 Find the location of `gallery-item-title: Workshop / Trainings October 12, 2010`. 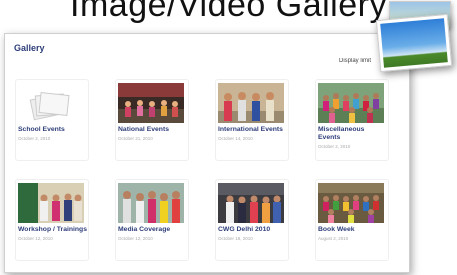

gallery-item-title: Workshop / Trainings October 12, 2010 is located at coordinates (53, 234).